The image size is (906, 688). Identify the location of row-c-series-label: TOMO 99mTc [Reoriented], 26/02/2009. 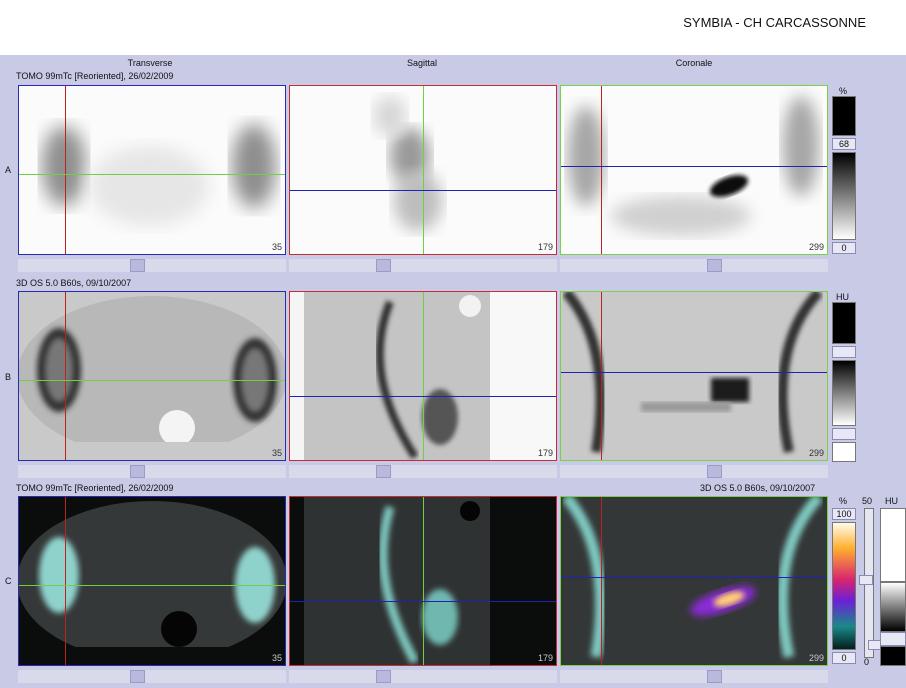
(95, 488).